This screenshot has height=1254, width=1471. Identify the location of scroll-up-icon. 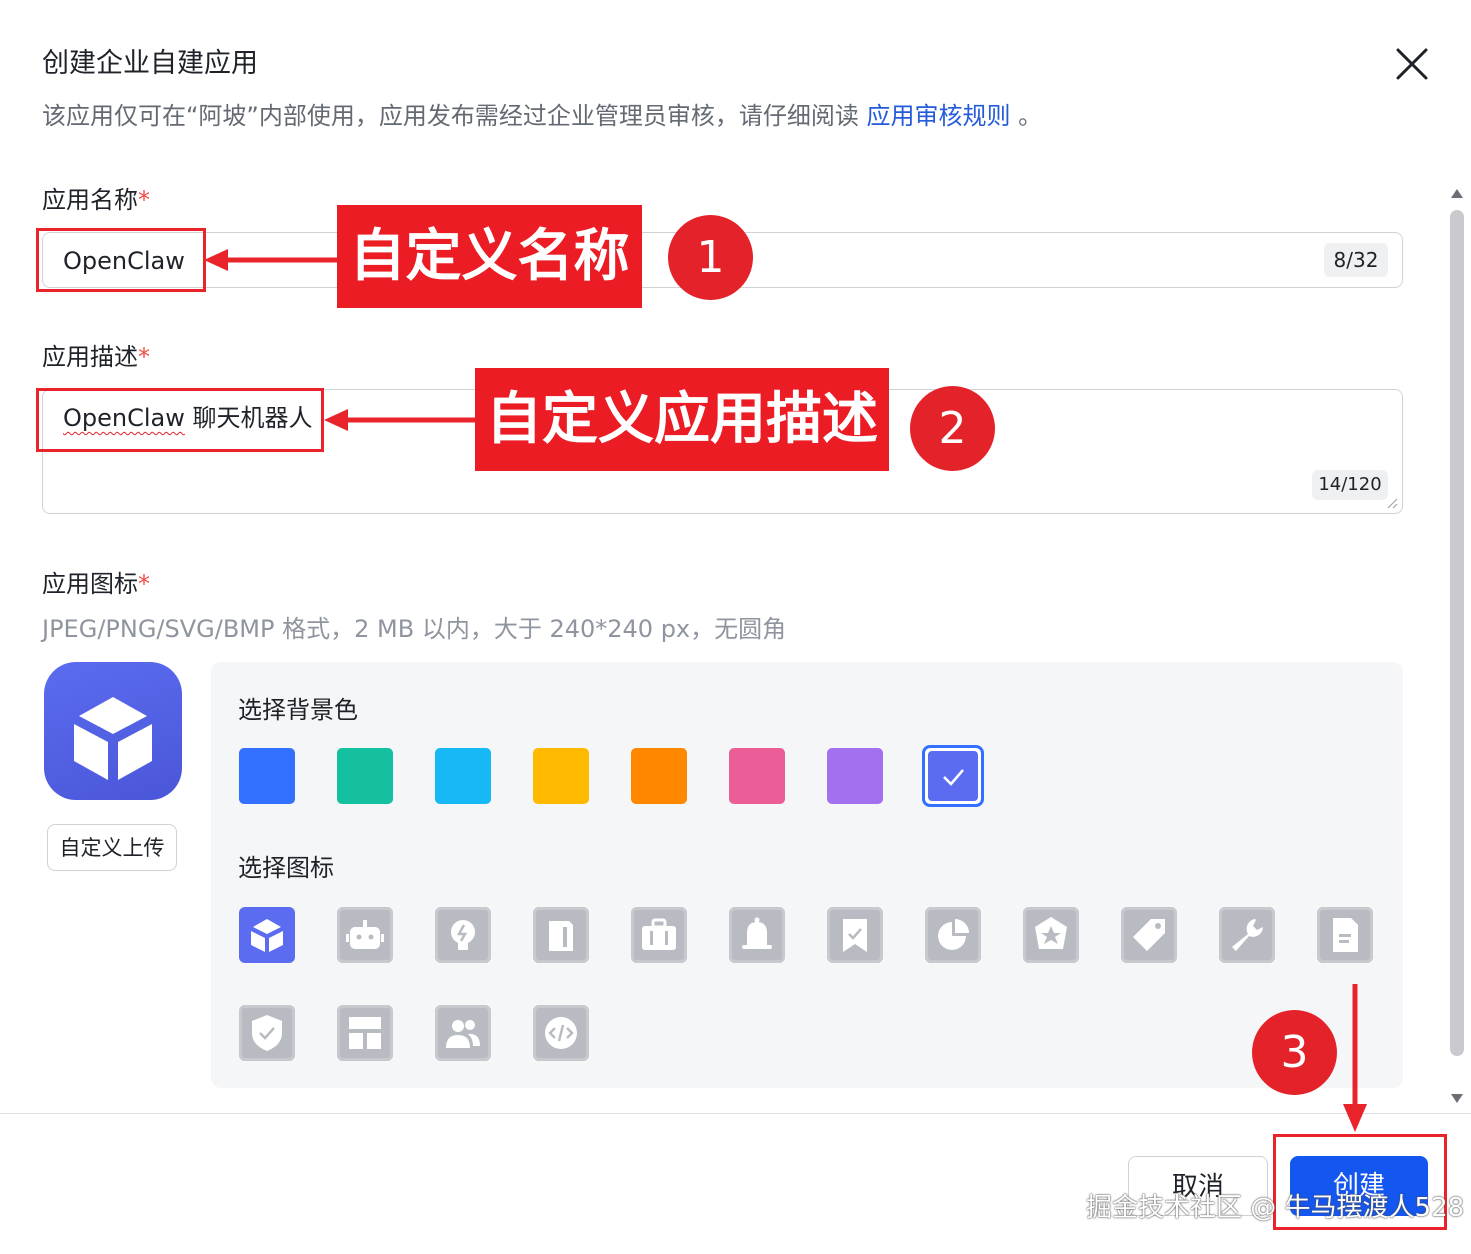
(1457, 193).